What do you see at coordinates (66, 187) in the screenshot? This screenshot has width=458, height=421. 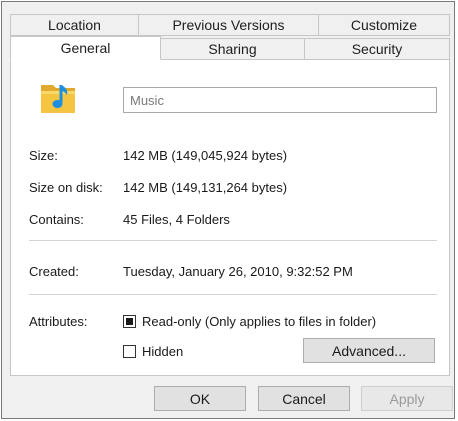 I see `size-on-disk-label: Size on disk:` at bounding box center [66, 187].